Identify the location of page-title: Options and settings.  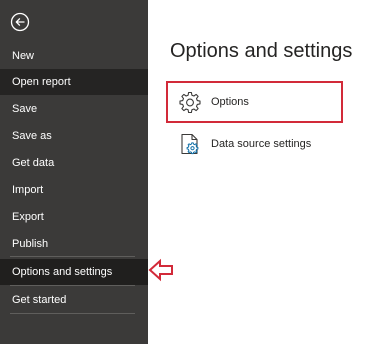
(261, 51).